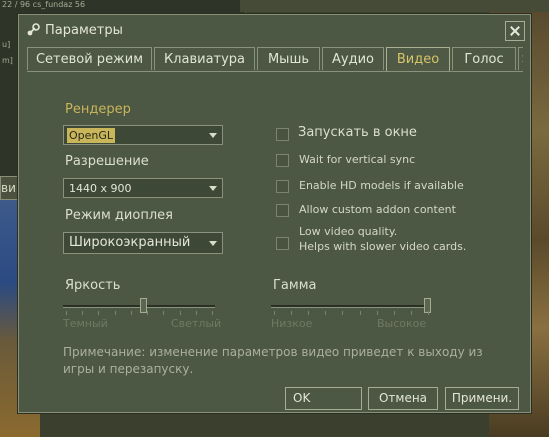 The width and height of the screenshot is (549, 437). I want to click on run-windowed-label: Запускать в окне, so click(357, 132).